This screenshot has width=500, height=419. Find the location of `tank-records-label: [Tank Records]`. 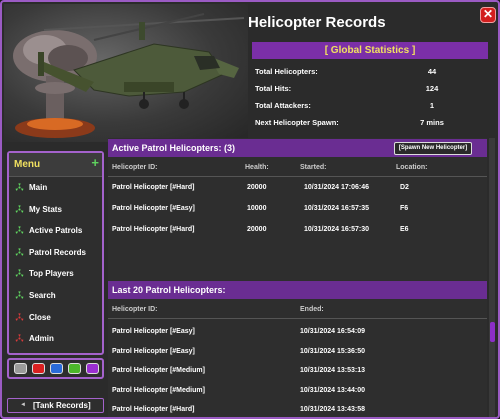

tank-records-label: [Tank Records] is located at coordinates (62, 405).